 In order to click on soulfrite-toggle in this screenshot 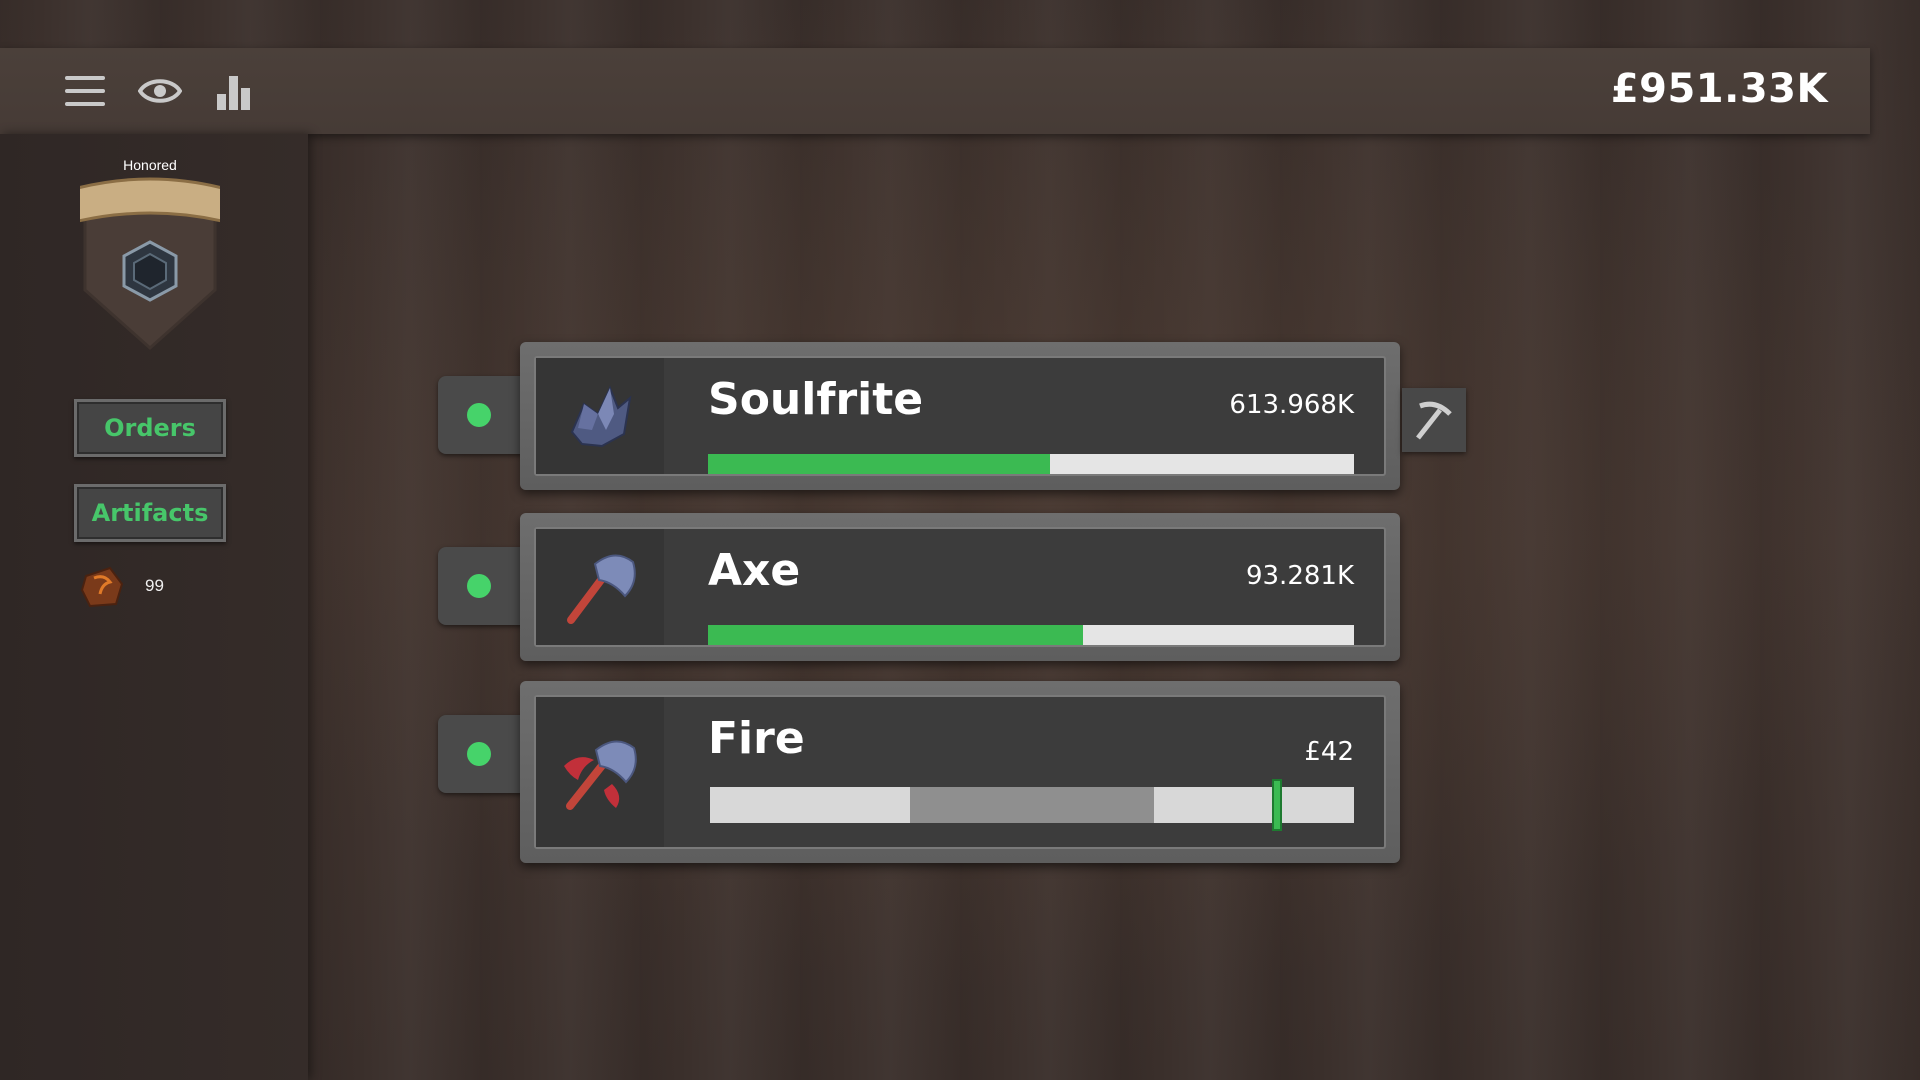, I will do `click(481, 415)`.